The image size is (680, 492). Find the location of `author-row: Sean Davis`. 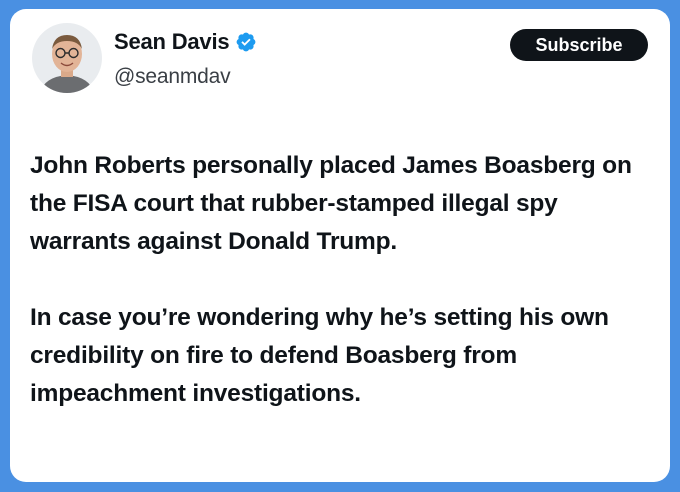

author-row: Sean Davis is located at coordinates (185, 42).